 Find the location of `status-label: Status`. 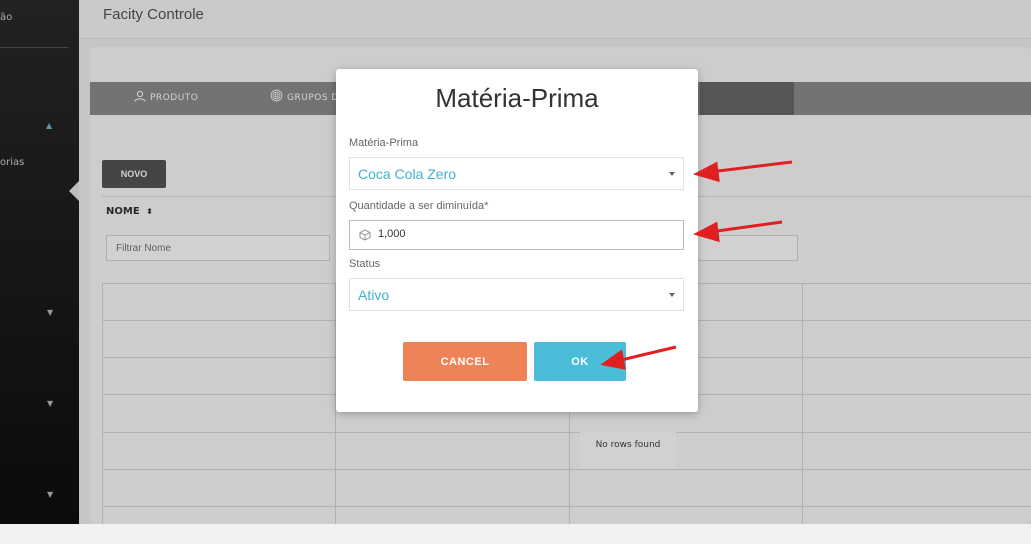

status-label: Status is located at coordinates (365, 264).